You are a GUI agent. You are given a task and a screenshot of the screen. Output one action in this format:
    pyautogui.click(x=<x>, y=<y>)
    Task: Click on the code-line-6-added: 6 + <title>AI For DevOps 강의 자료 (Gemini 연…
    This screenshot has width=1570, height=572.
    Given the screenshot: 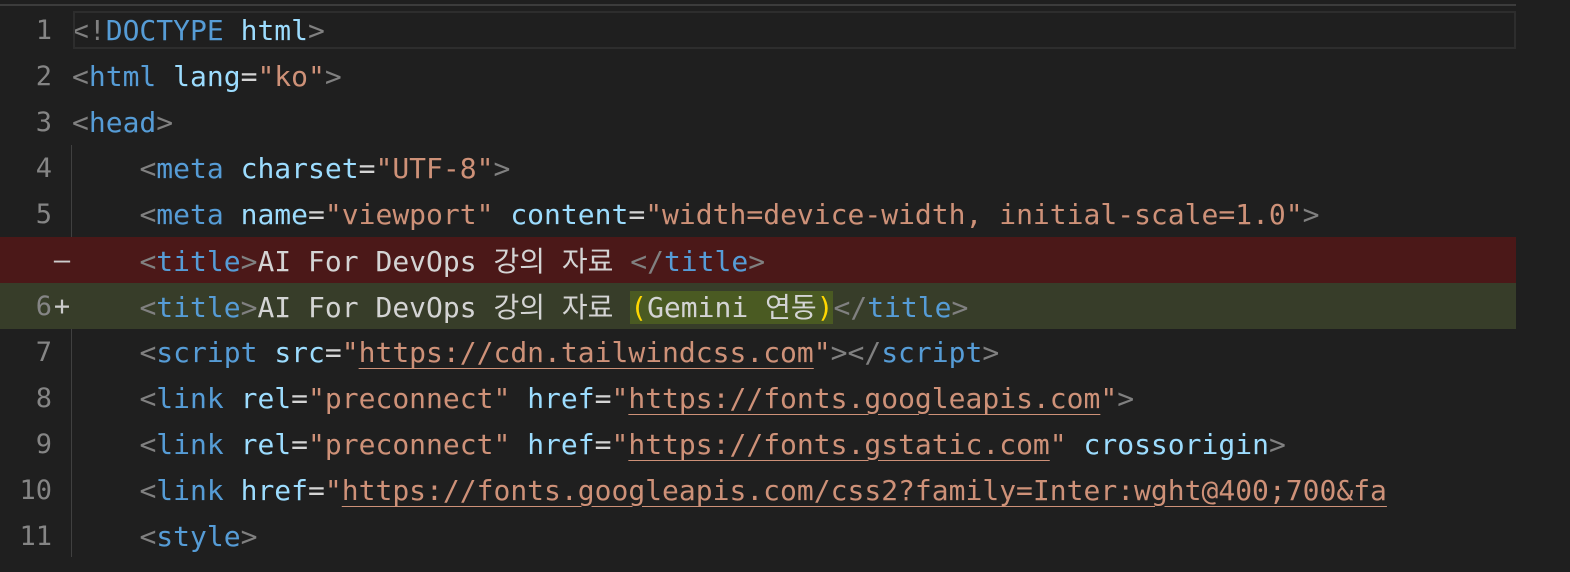 What is the action you would take?
    pyautogui.click(x=758, y=306)
    